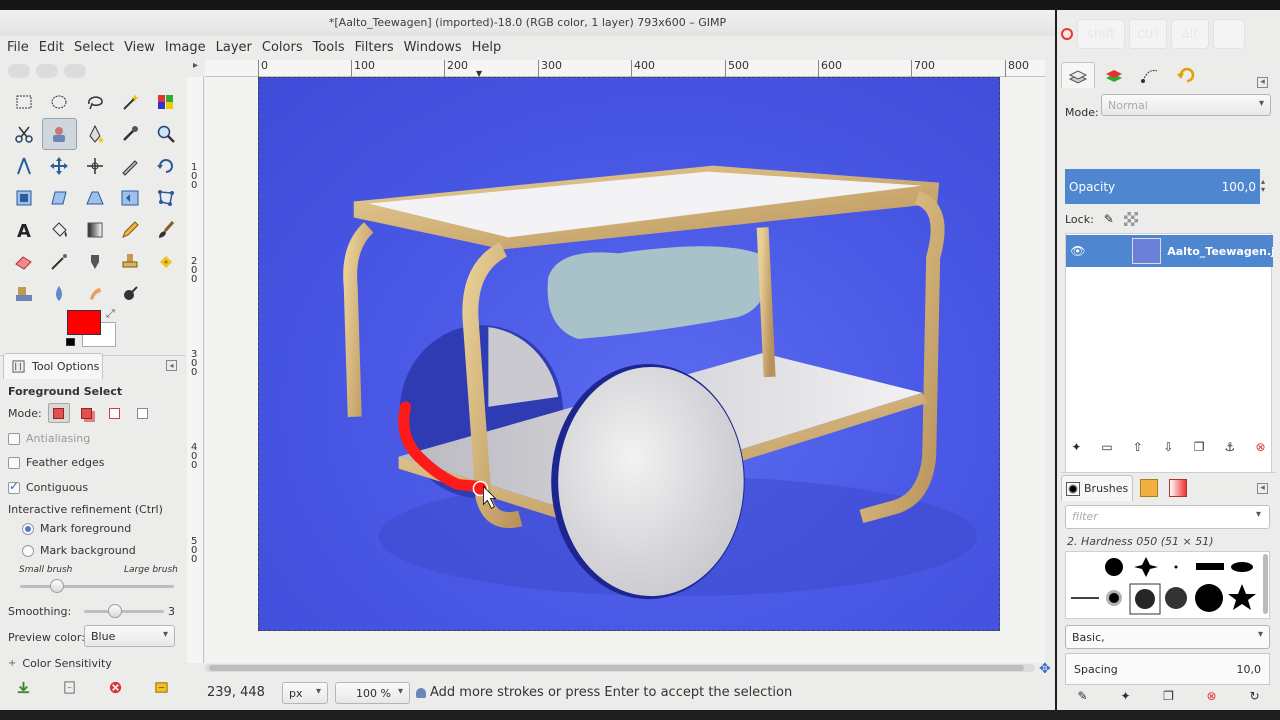 The image size is (1280, 720). What do you see at coordinates (1220, 251) in the screenshot?
I see `layer-name: Aalto_Teewagen.jp` at bounding box center [1220, 251].